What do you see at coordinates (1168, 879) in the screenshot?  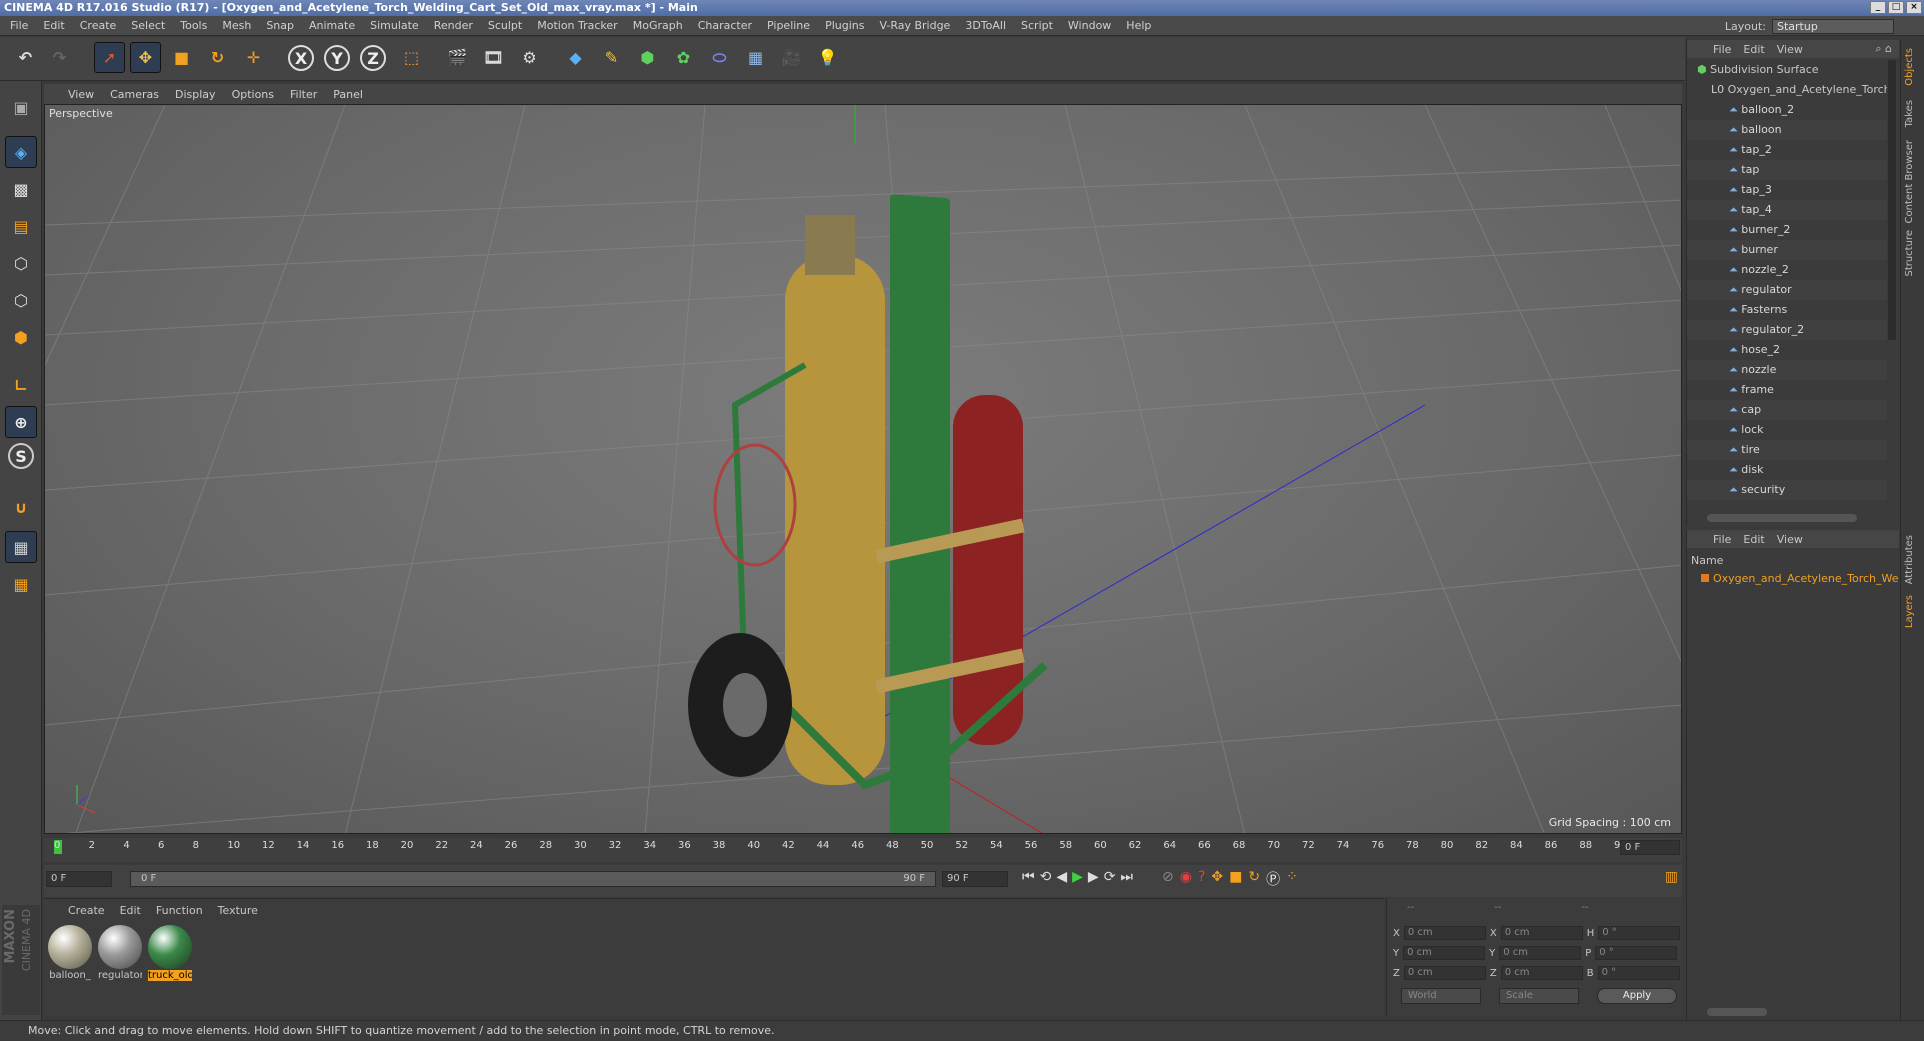 I see `record-keys-icon: ⊘` at bounding box center [1168, 879].